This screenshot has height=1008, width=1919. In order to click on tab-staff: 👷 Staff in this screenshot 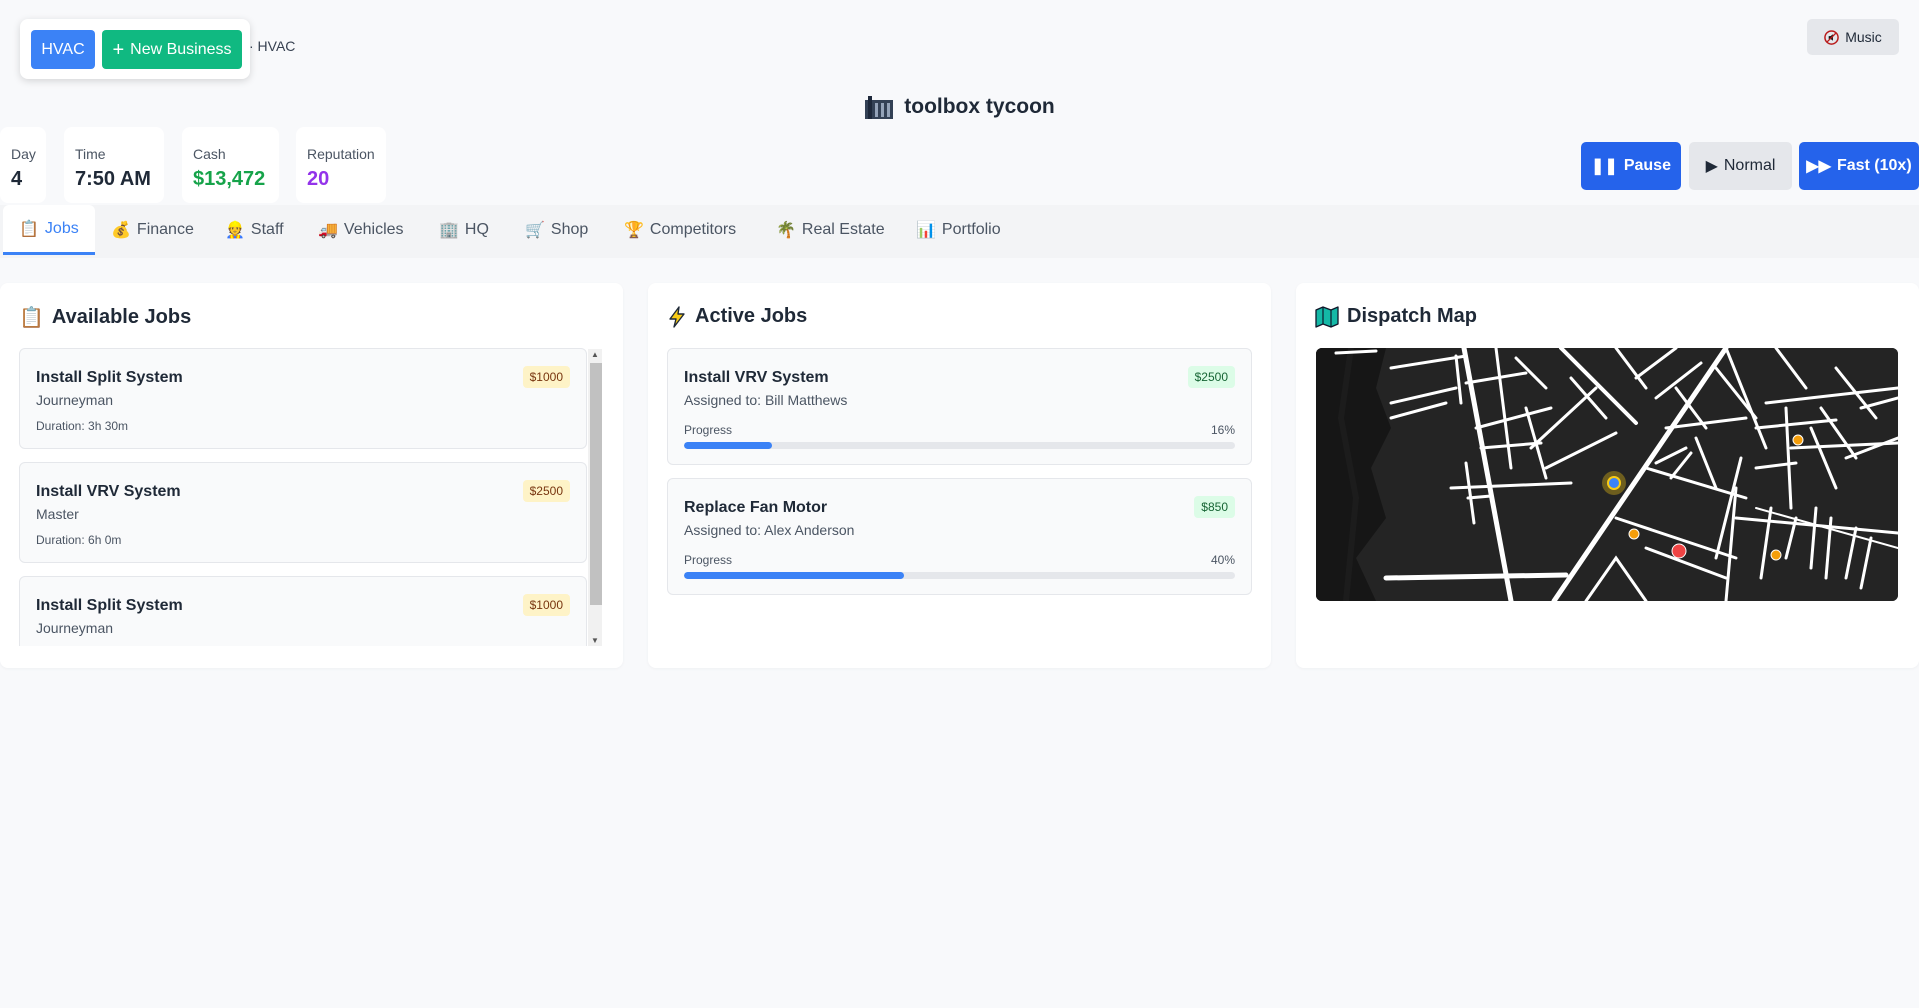, I will do `click(254, 230)`.